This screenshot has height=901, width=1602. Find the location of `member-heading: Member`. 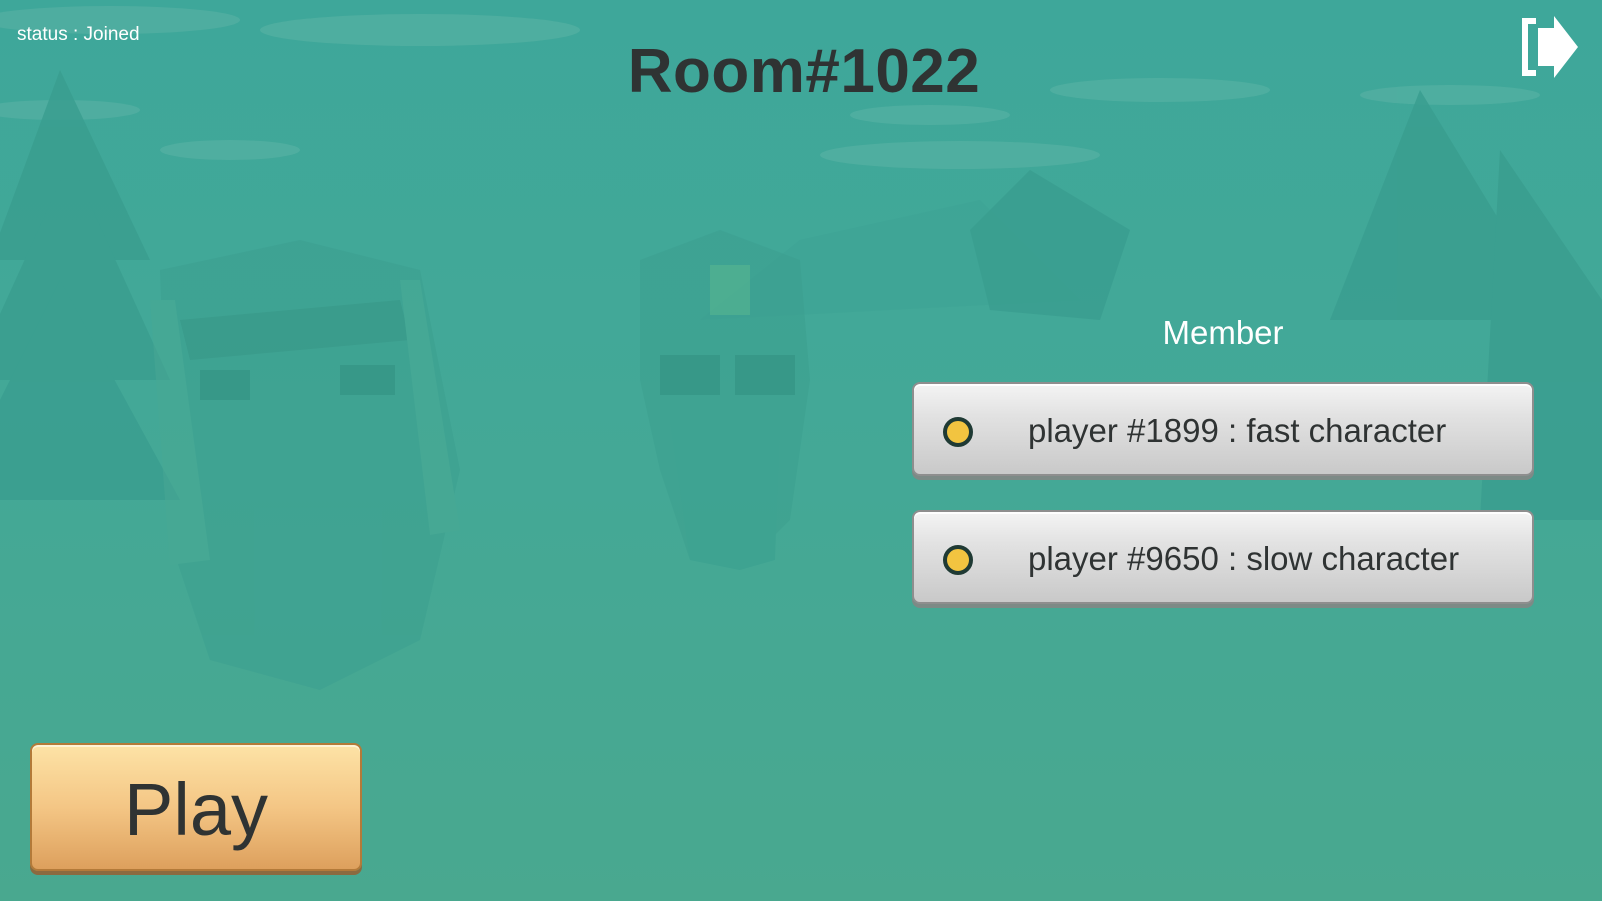

member-heading: Member is located at coordinates (1223, 332).